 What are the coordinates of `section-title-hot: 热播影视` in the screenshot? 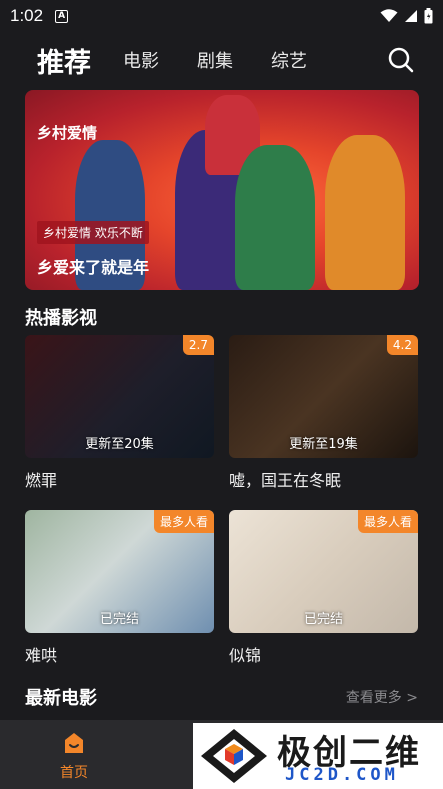 It's located at (61, 318).